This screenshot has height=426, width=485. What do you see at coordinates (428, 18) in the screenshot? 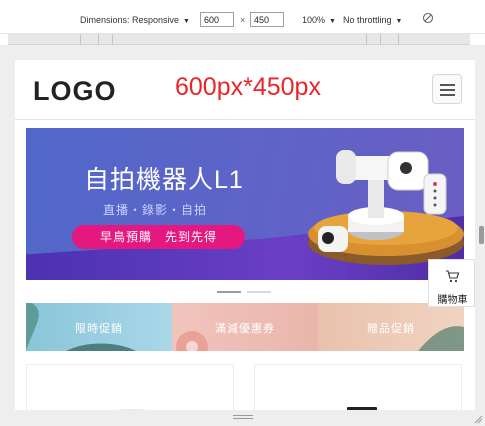
I see `rotate-icon` at bounding box center [428, 18].